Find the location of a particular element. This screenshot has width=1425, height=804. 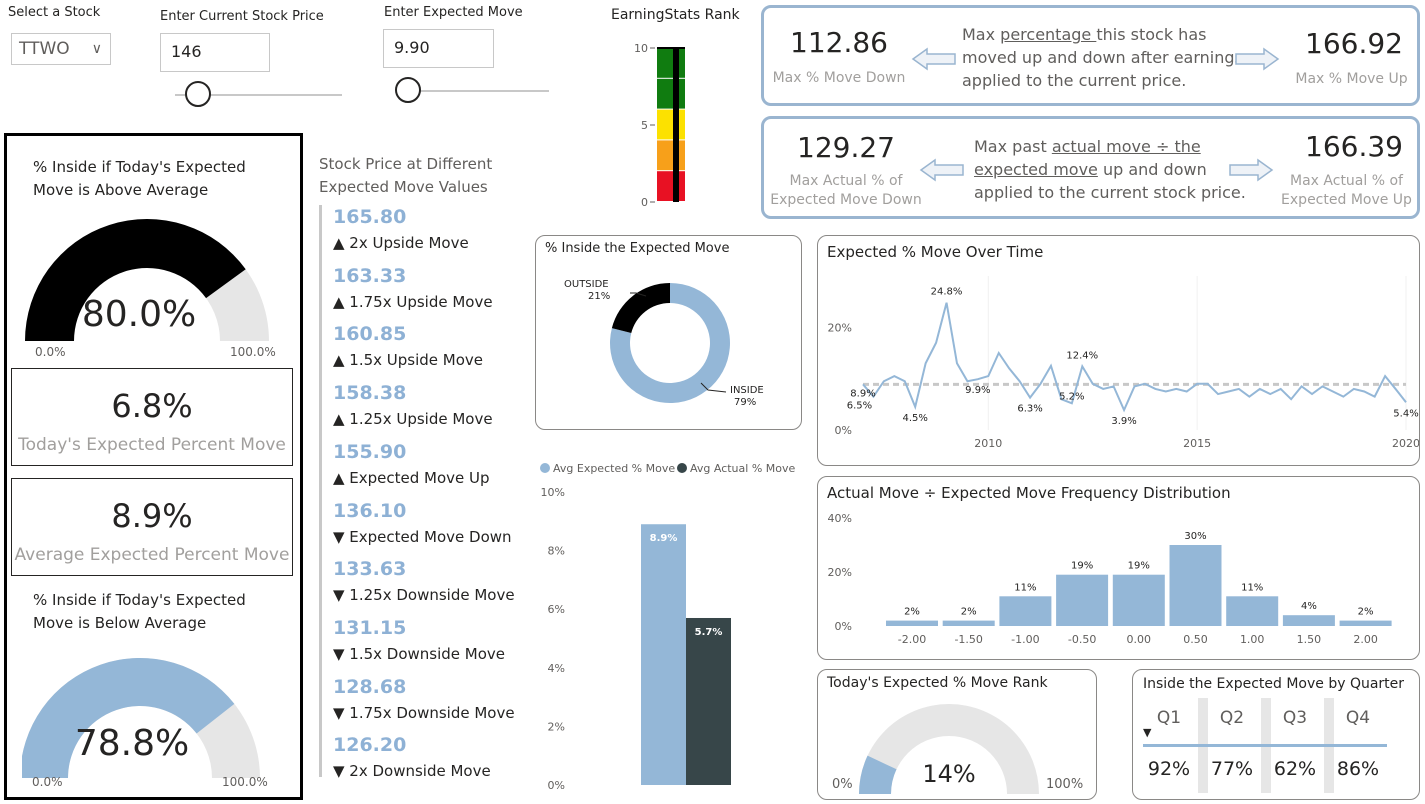

avg-bar-ytick: 0% is located at coordinates (556, 785).